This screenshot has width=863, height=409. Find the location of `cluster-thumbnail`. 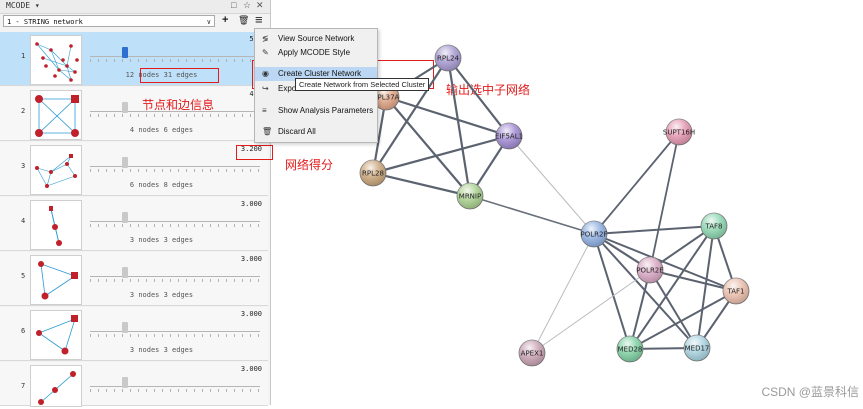

cluster-thumbnail is located at coordinates (56, 386).